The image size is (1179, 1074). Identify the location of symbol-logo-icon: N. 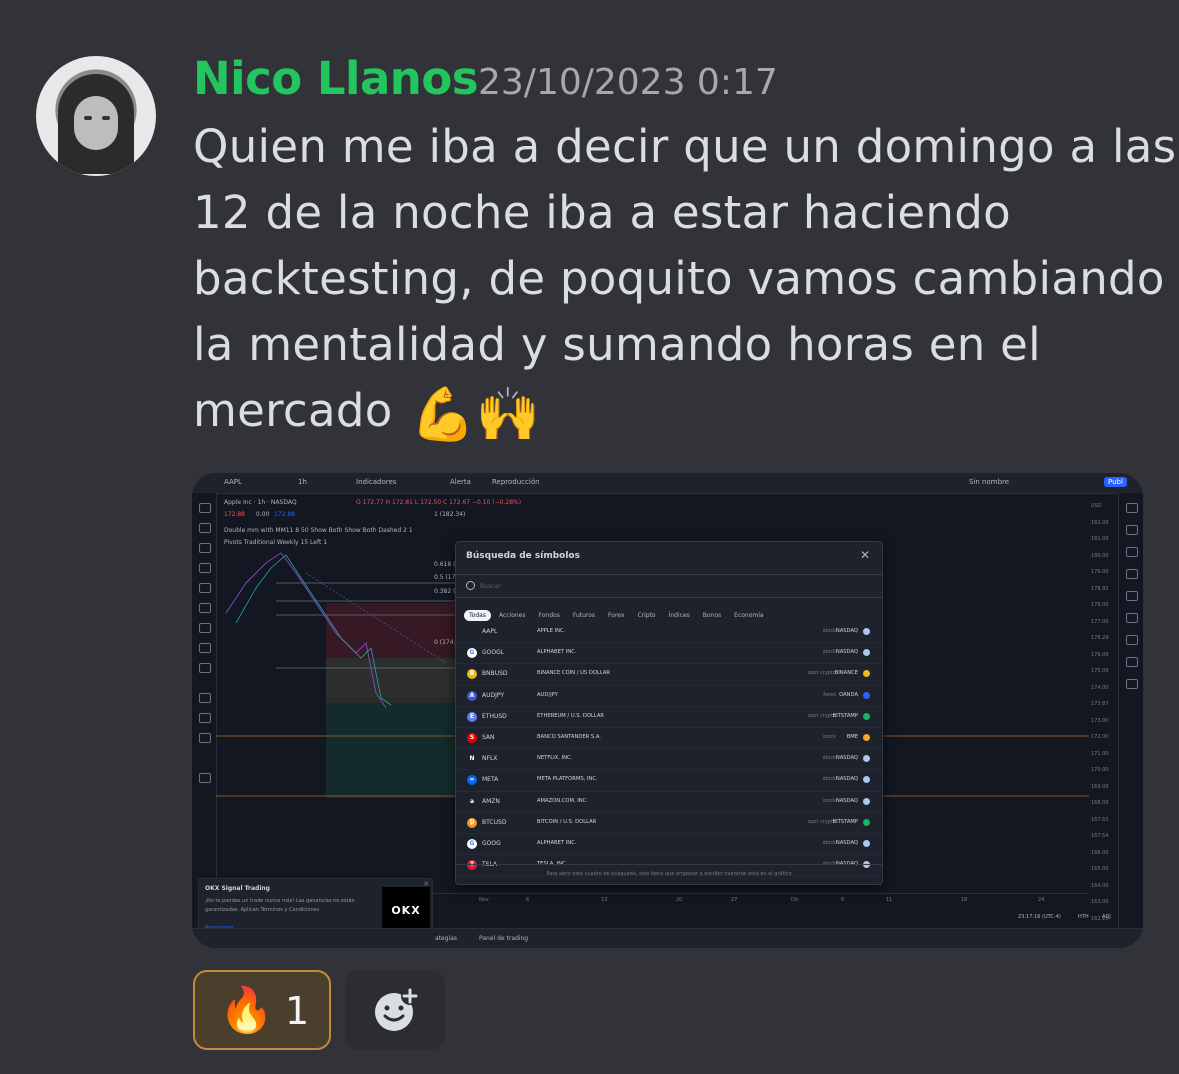
(472, 759).